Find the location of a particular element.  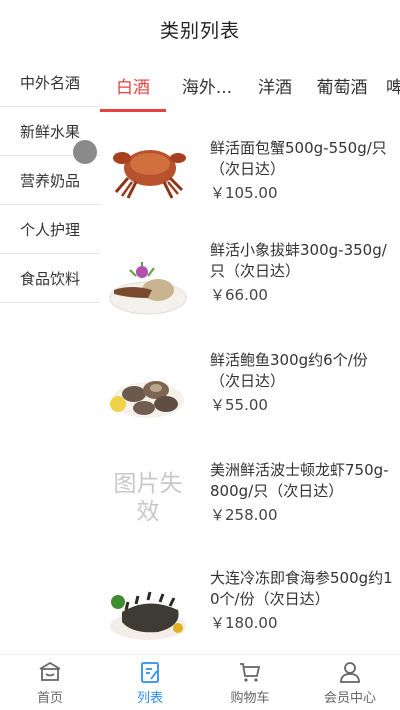

product-item: 鲜活面包蟹500g-550g/只（次日达） ￥105.00 is located at coordinates (250, 177).